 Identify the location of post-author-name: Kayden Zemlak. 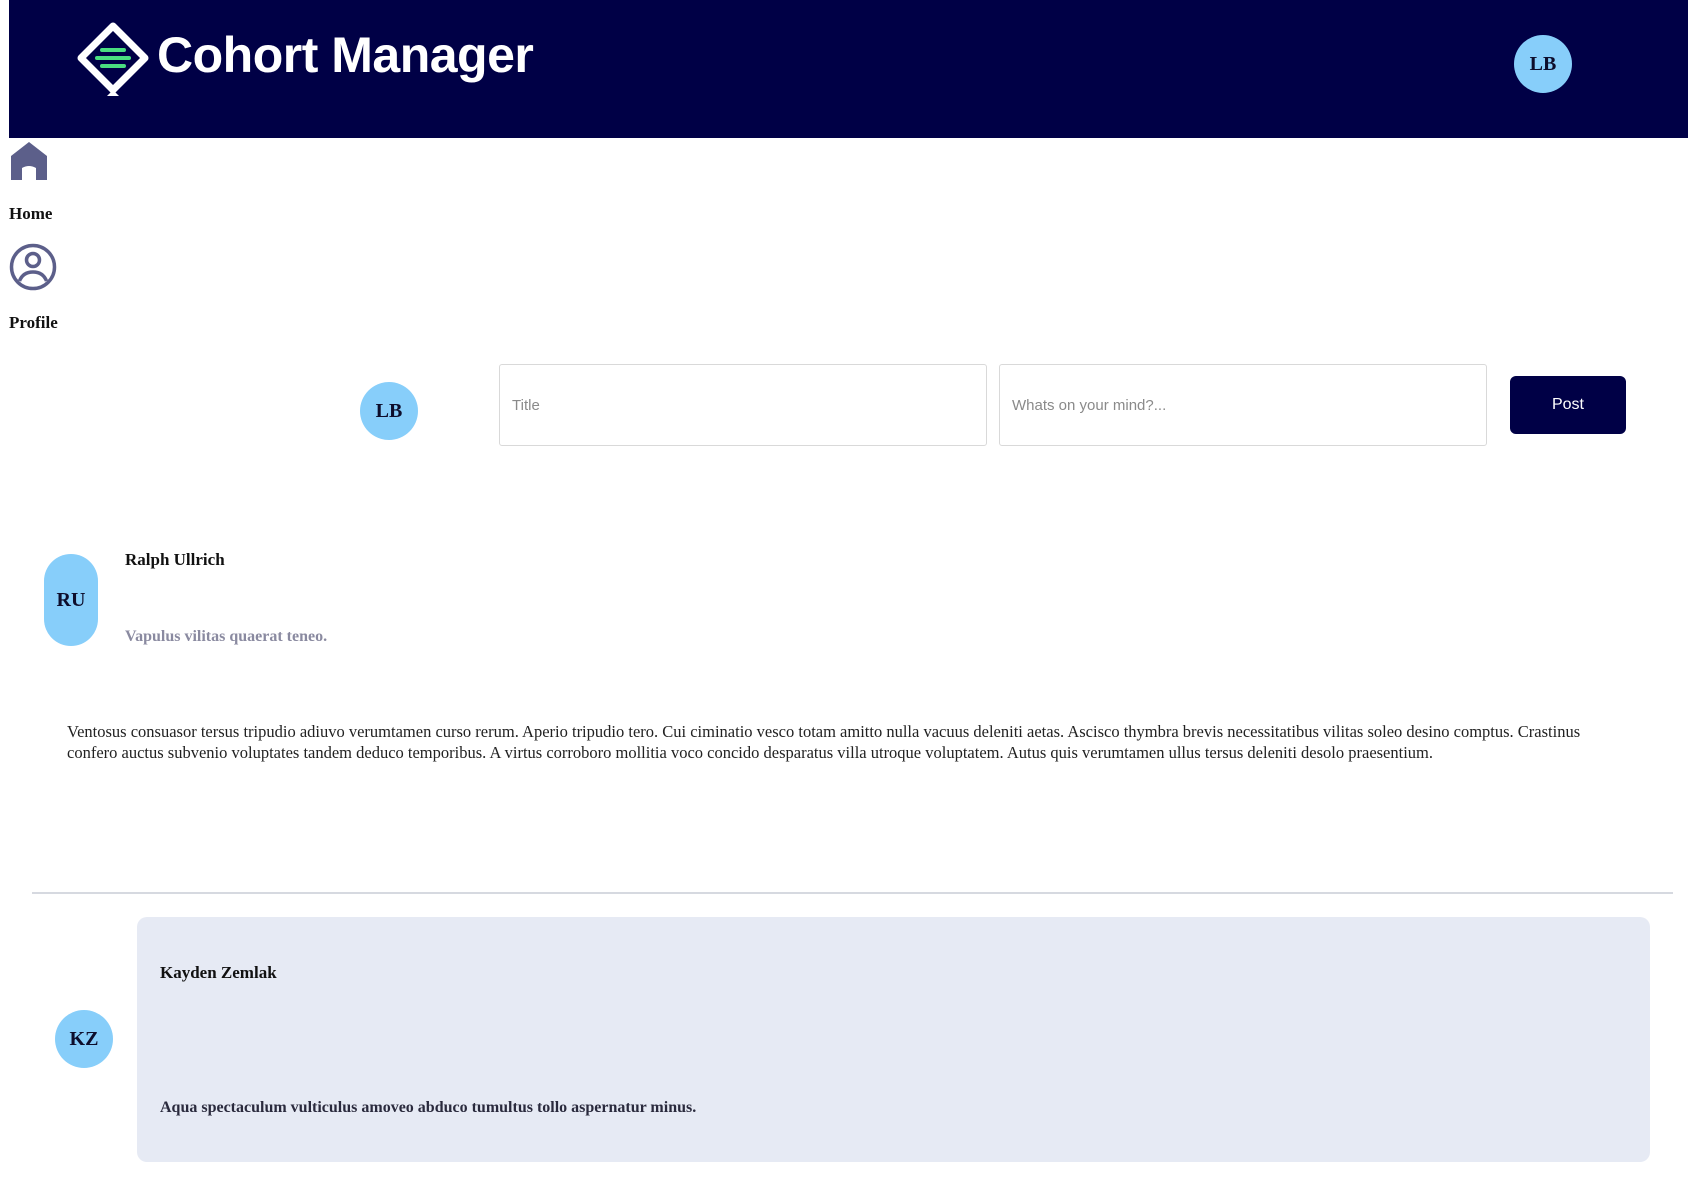
(218, 972).